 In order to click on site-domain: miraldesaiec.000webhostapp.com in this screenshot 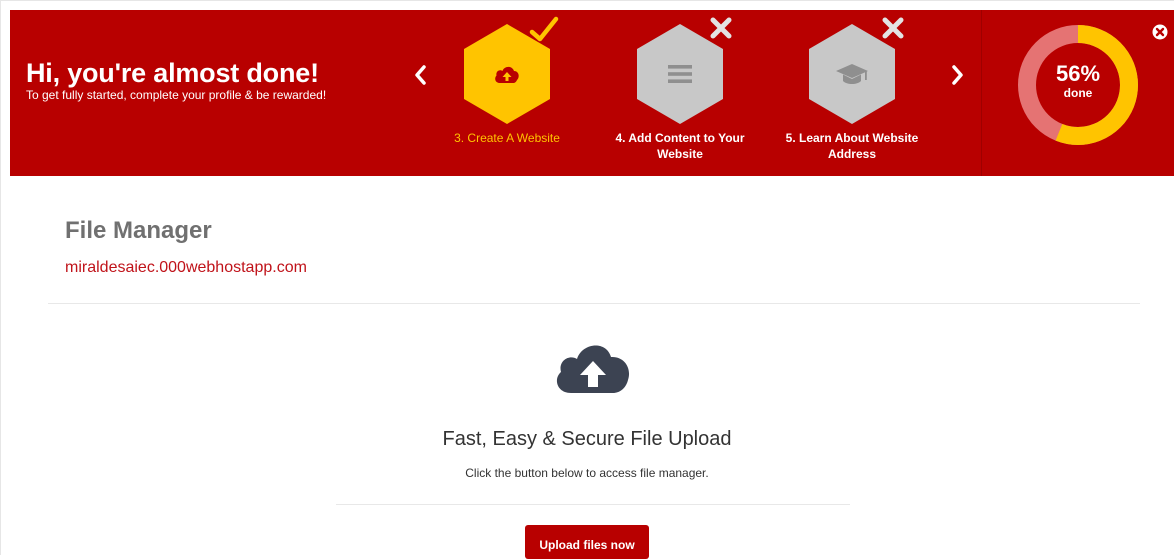, I will do `click(186, 267)`.